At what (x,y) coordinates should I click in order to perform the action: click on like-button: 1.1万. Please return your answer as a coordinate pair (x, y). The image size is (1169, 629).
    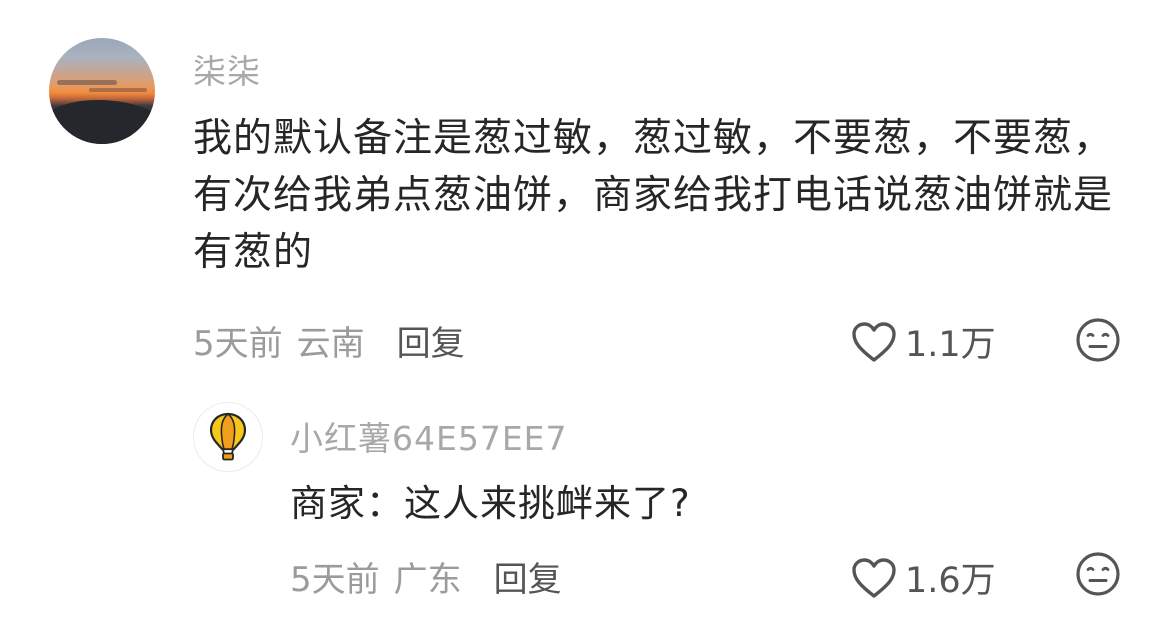
    Looking at the image, I should click on (923, 341).